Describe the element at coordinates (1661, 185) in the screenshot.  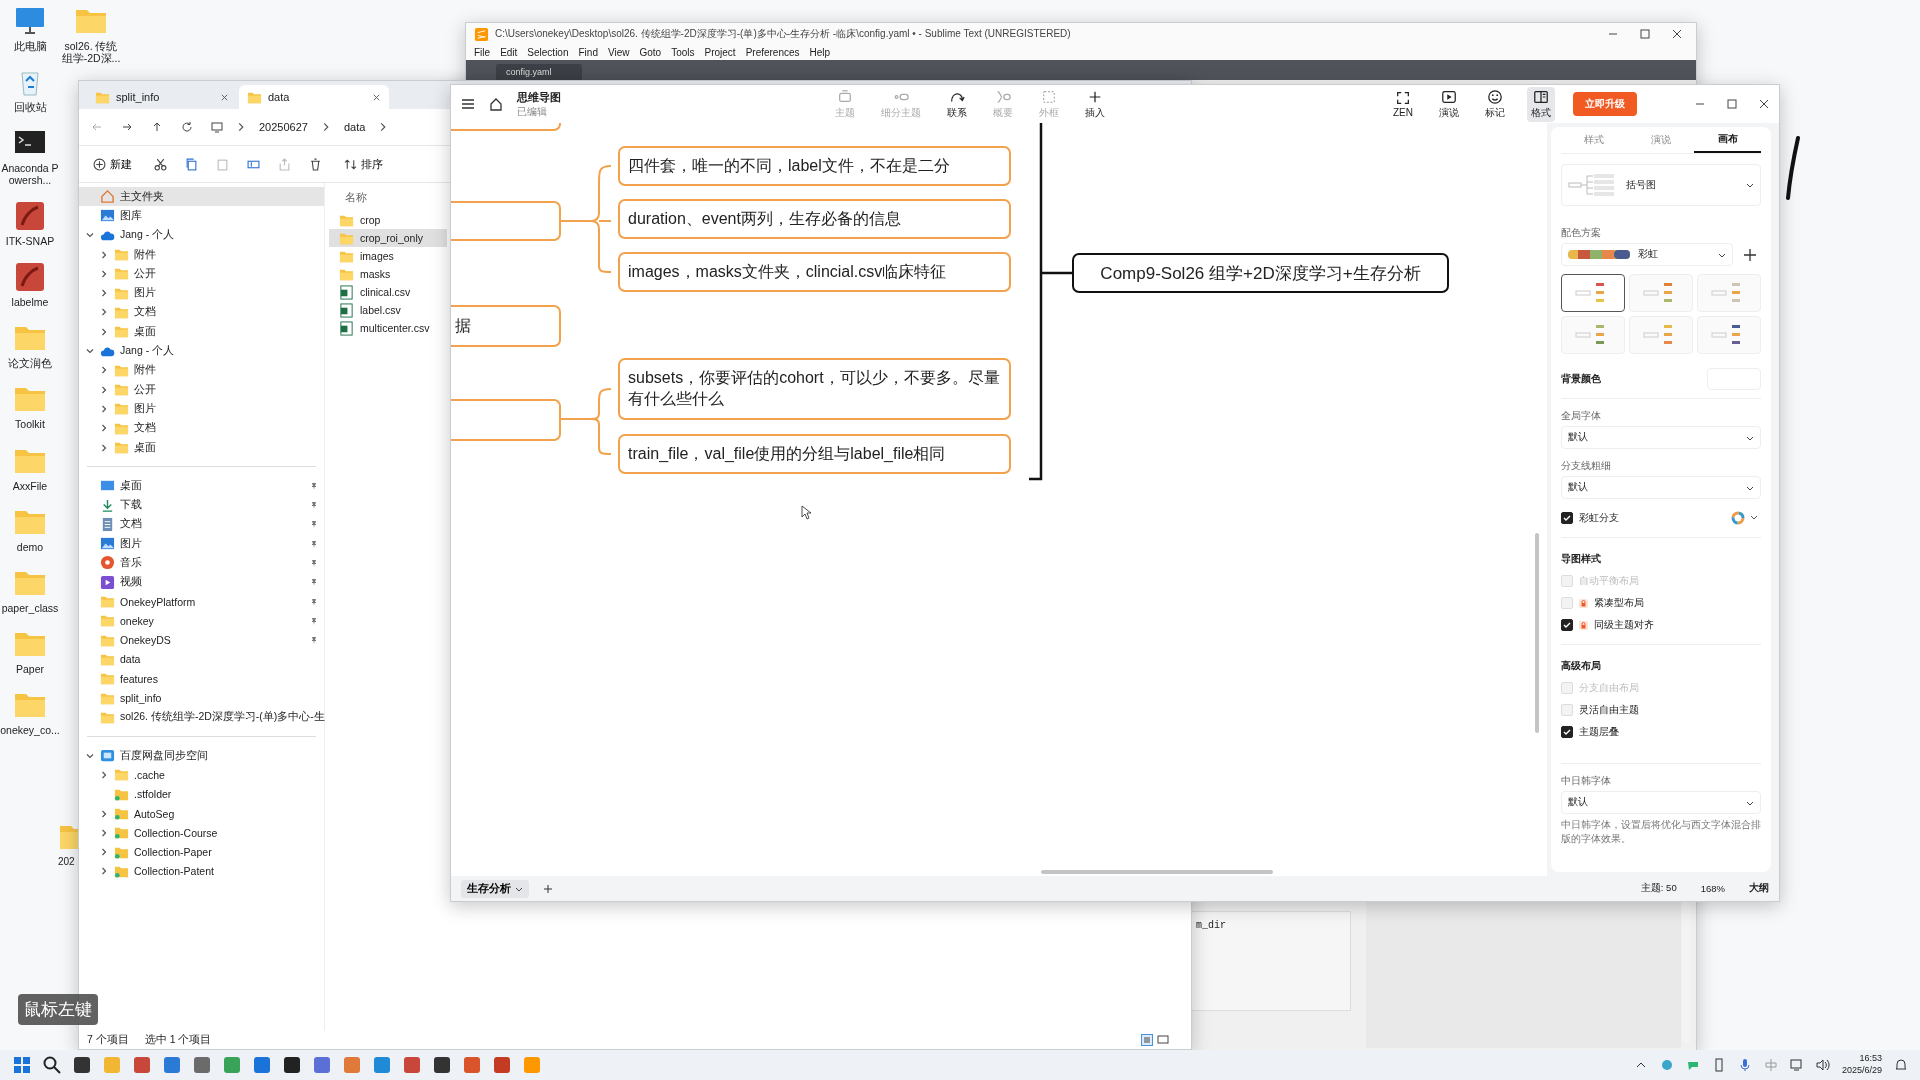
I see `structure-select: 括号图` at that location.